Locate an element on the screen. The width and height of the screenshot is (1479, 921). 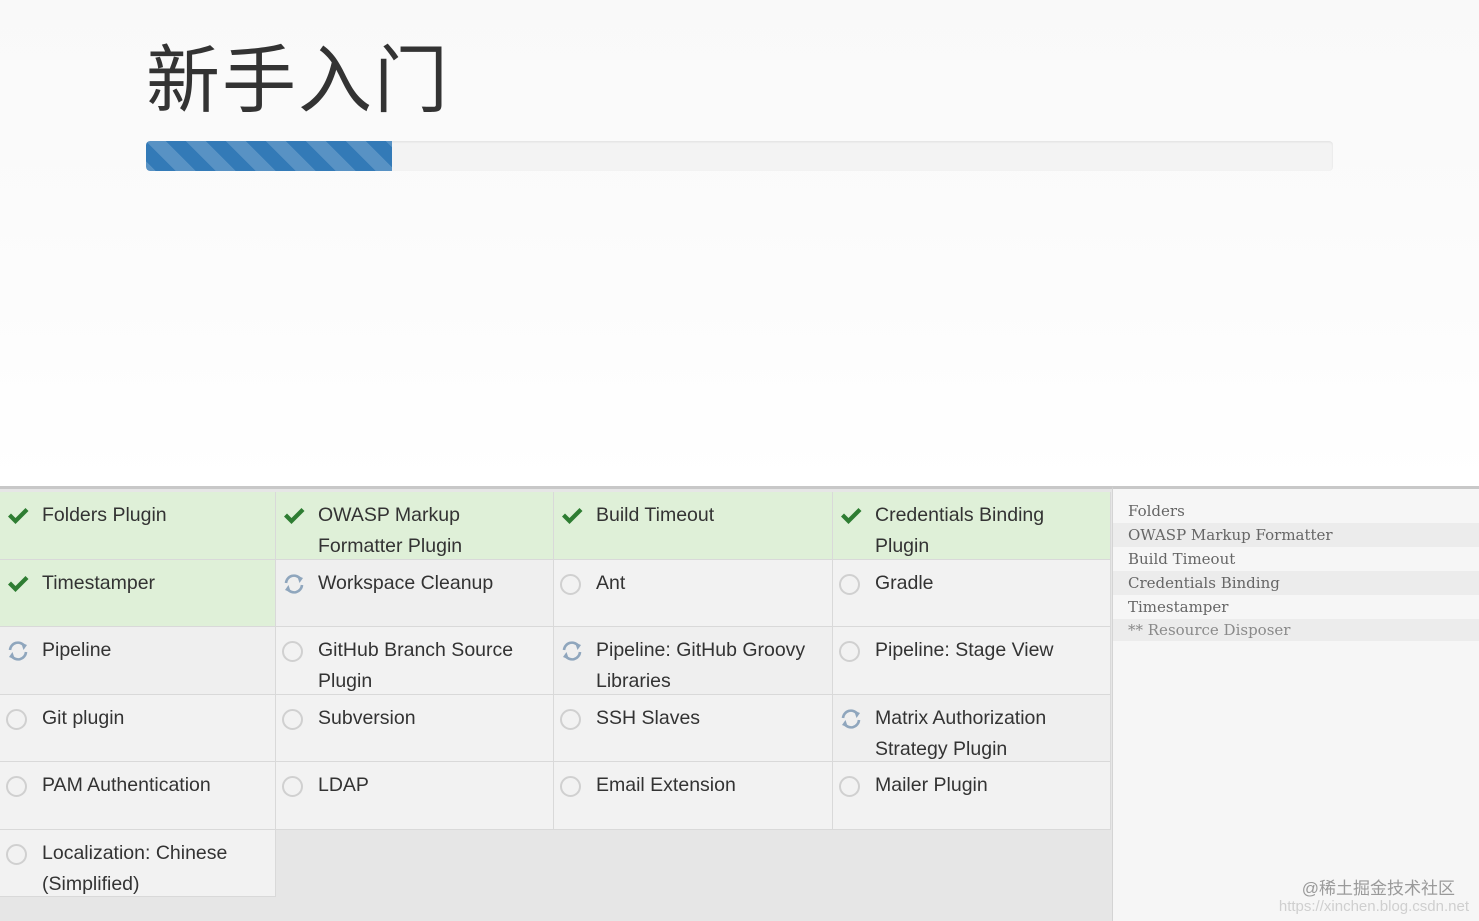
plugin-label: LDAP is located at coordinates (343, 785).